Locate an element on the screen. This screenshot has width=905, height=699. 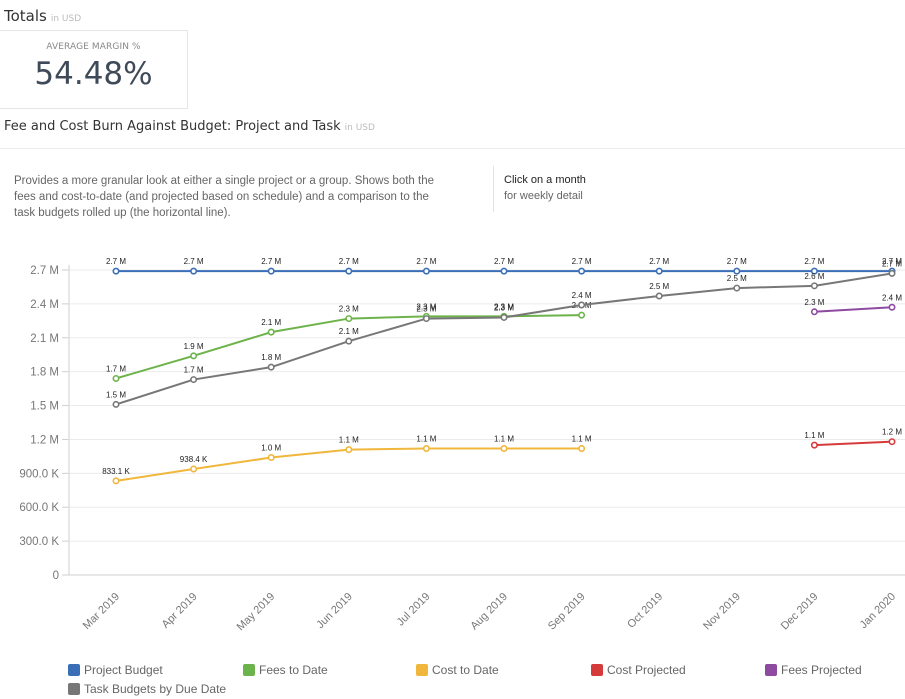
cost-projected-data-label: 1.2 M is located at coordinates (892, 432).